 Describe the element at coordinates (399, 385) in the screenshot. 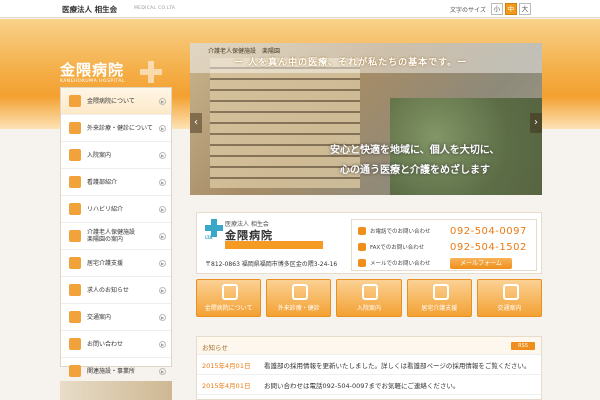

I see `news-text: お問い合わせは電話092-504-0097までお気軽にご連絡ください。` at that location.